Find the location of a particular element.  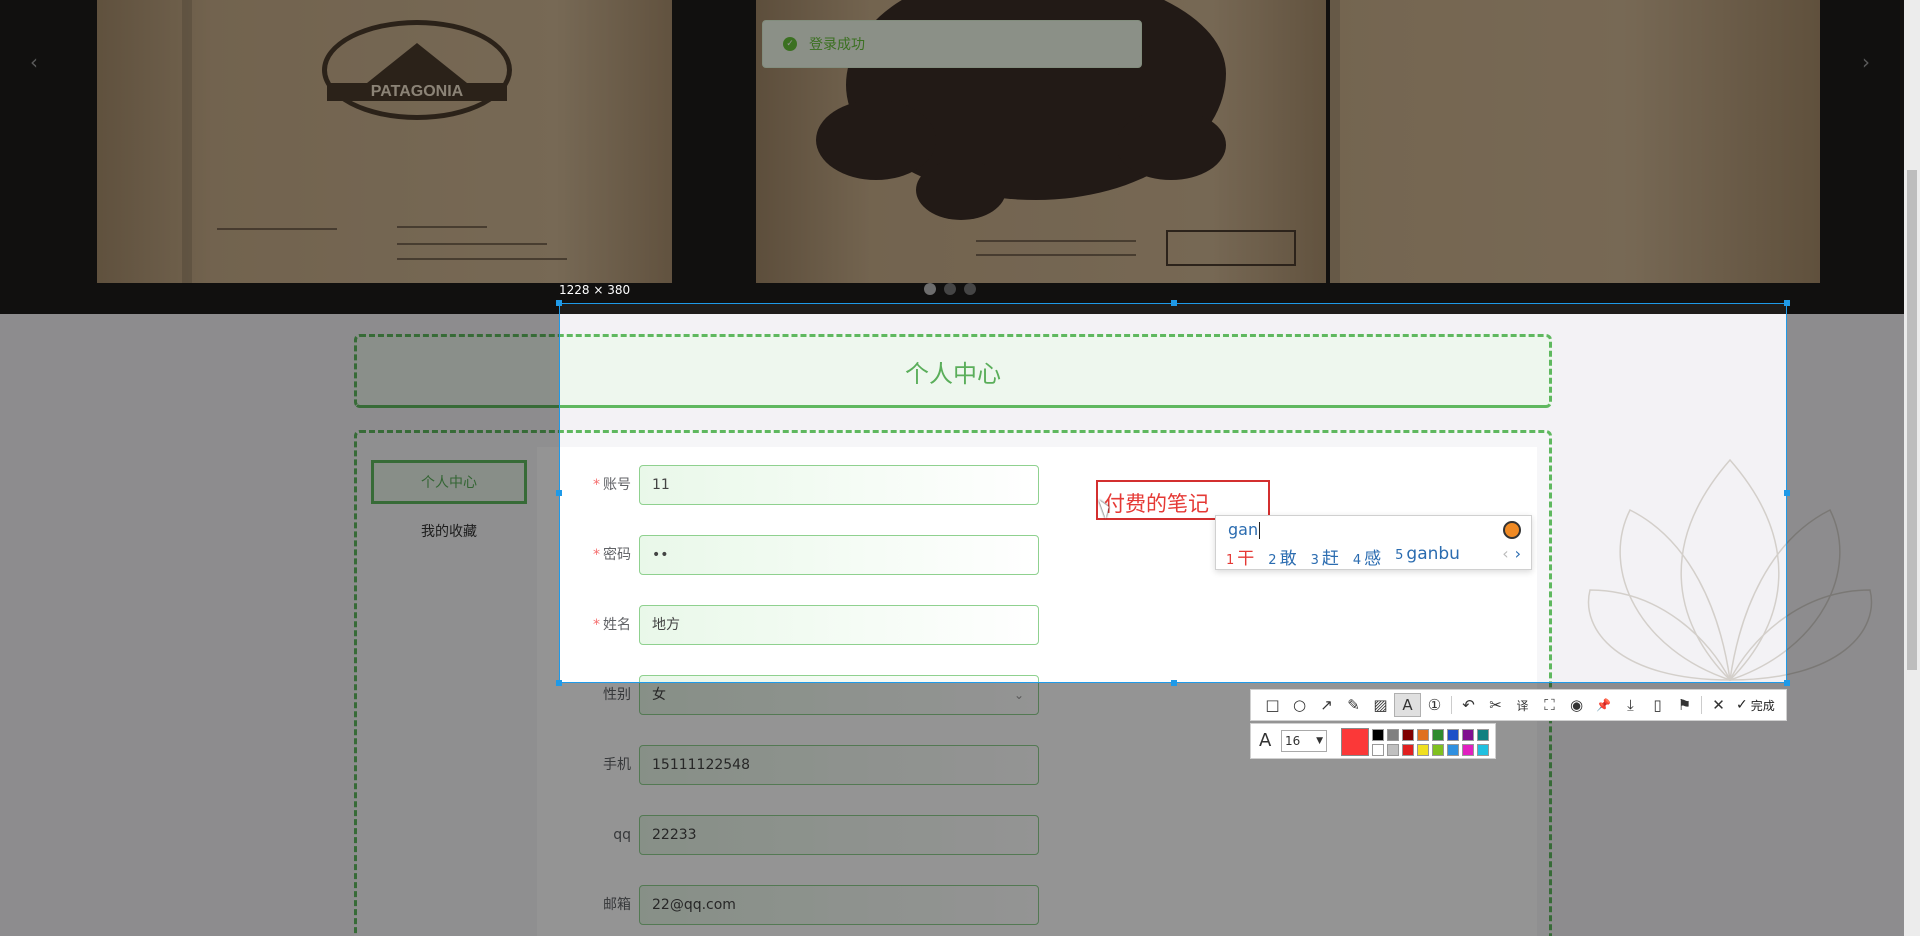

ellipse-tool-icon: ○ is located at coordinates (1299, 705).